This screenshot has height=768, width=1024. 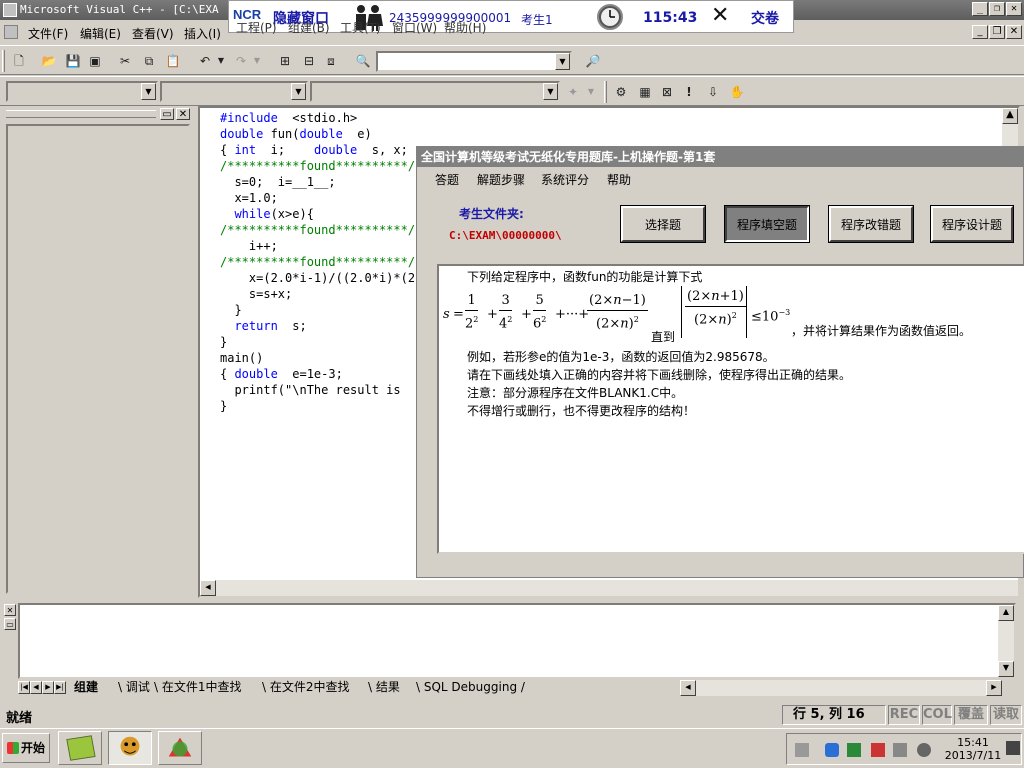 What do you see at coordinates (573, 92) in the screenshot?
I see `wizard-action-icon: ✦` at bounding box center [573, 92].